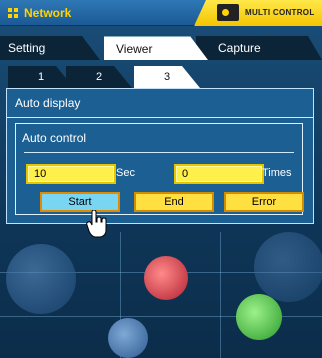  What do you see at coordinates (54, 138) in the screenshot?
I see `group-title: Auto control` at bounding box center [54, 138].